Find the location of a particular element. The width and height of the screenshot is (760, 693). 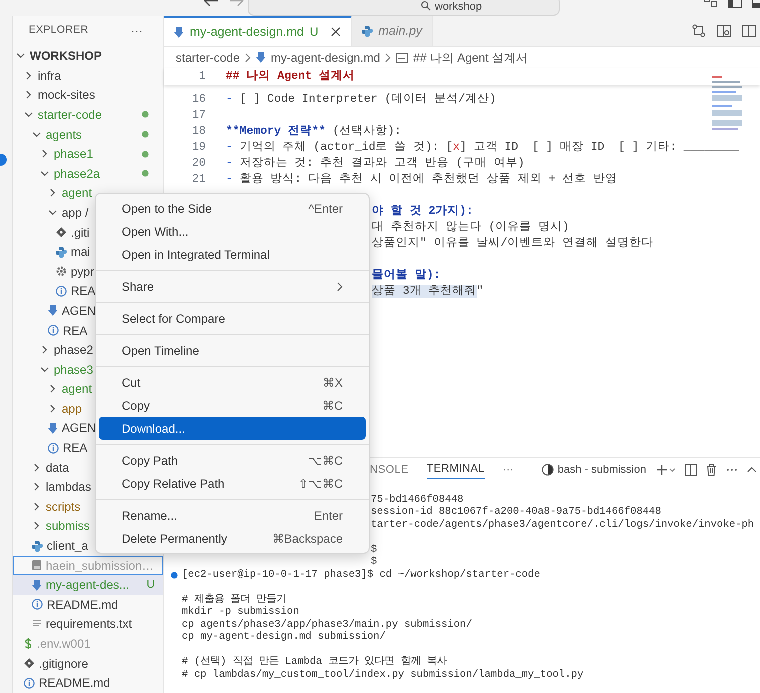

file-icon is located at coordinates (37, 566).